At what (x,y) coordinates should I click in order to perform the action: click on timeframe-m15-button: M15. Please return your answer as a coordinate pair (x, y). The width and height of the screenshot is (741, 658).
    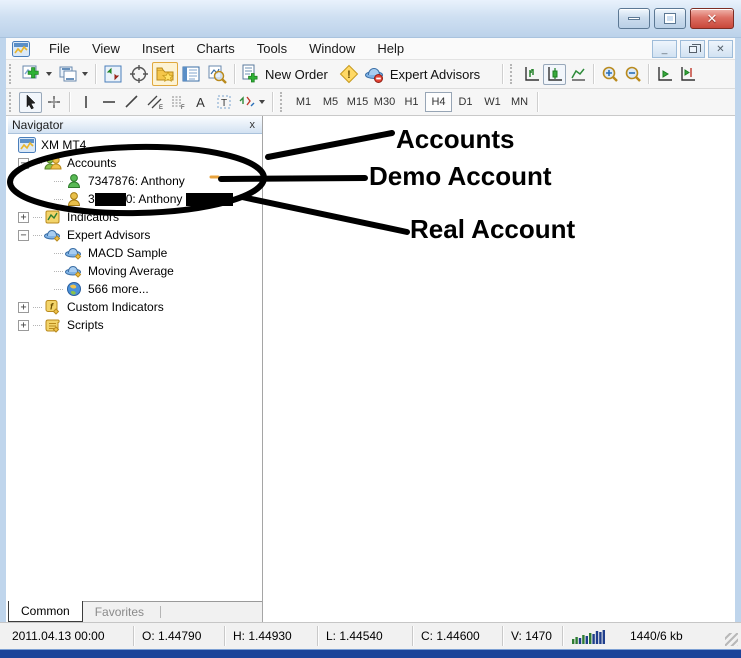
    Looking at the image, I should click on (357, 102).